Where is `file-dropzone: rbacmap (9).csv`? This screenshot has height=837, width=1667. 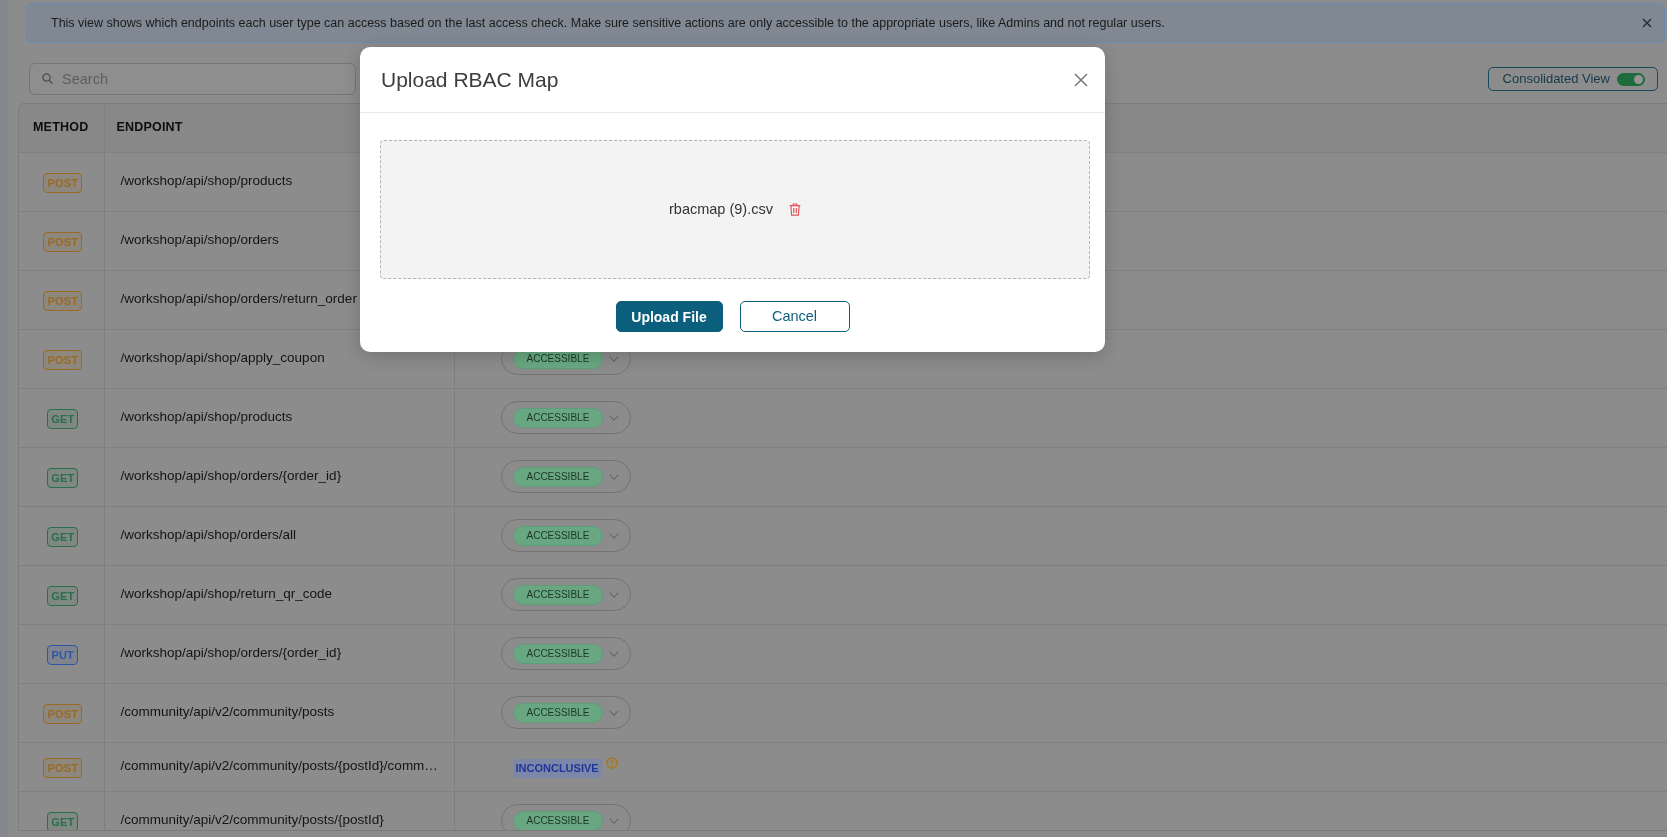
file-dropzone: rbacmap (9).csv is located at coordinates (735, 209).